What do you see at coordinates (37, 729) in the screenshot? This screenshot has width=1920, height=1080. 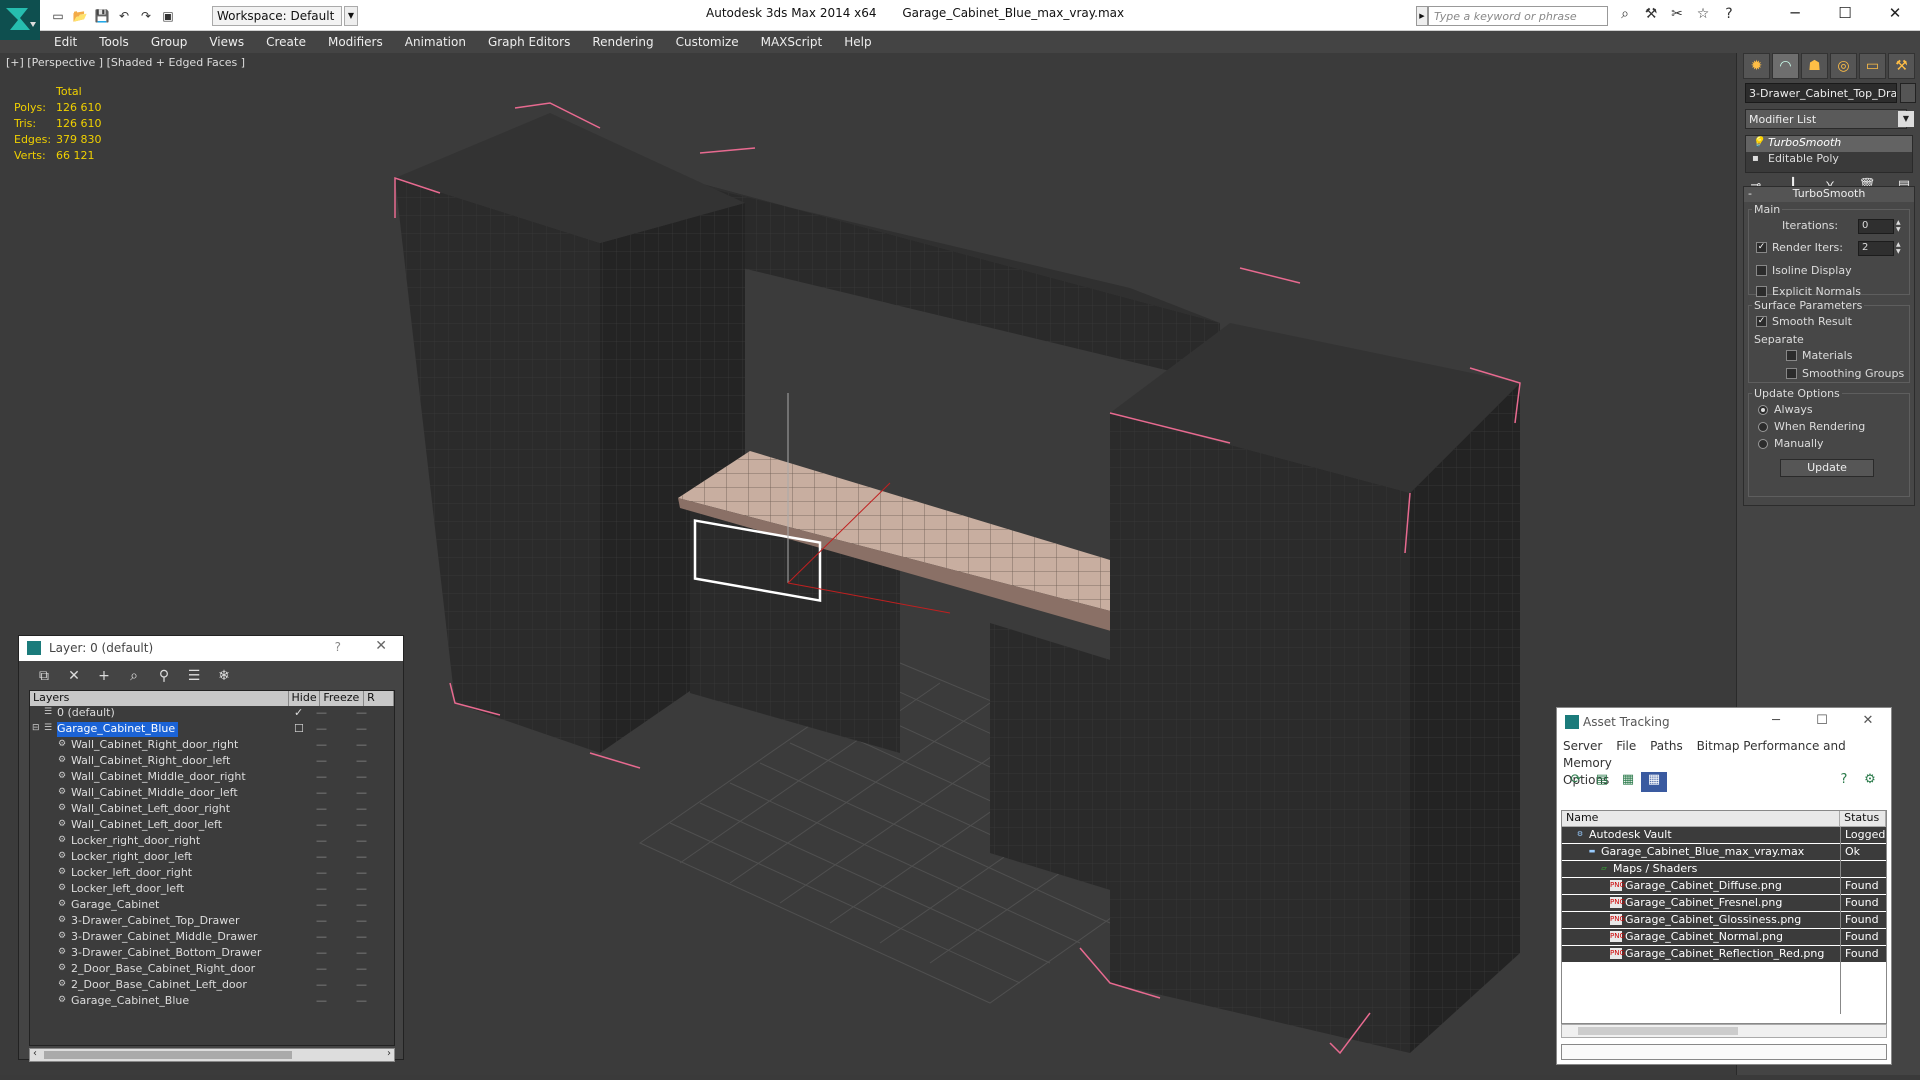 I see `expand-icon: ⊟` at bounding box center [37, 729].